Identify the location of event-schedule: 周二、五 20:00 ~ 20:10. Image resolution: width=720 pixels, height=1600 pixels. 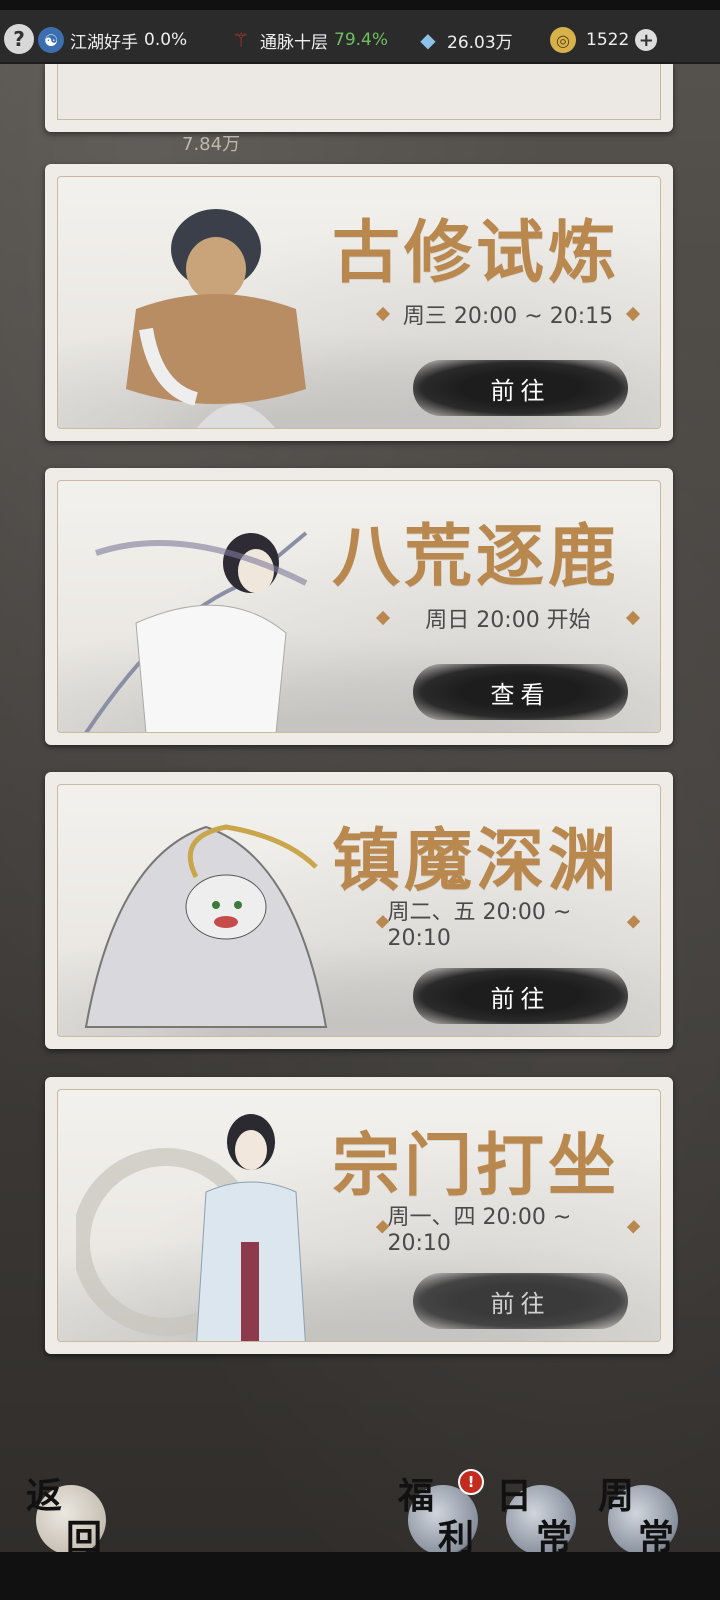
(479, 925).